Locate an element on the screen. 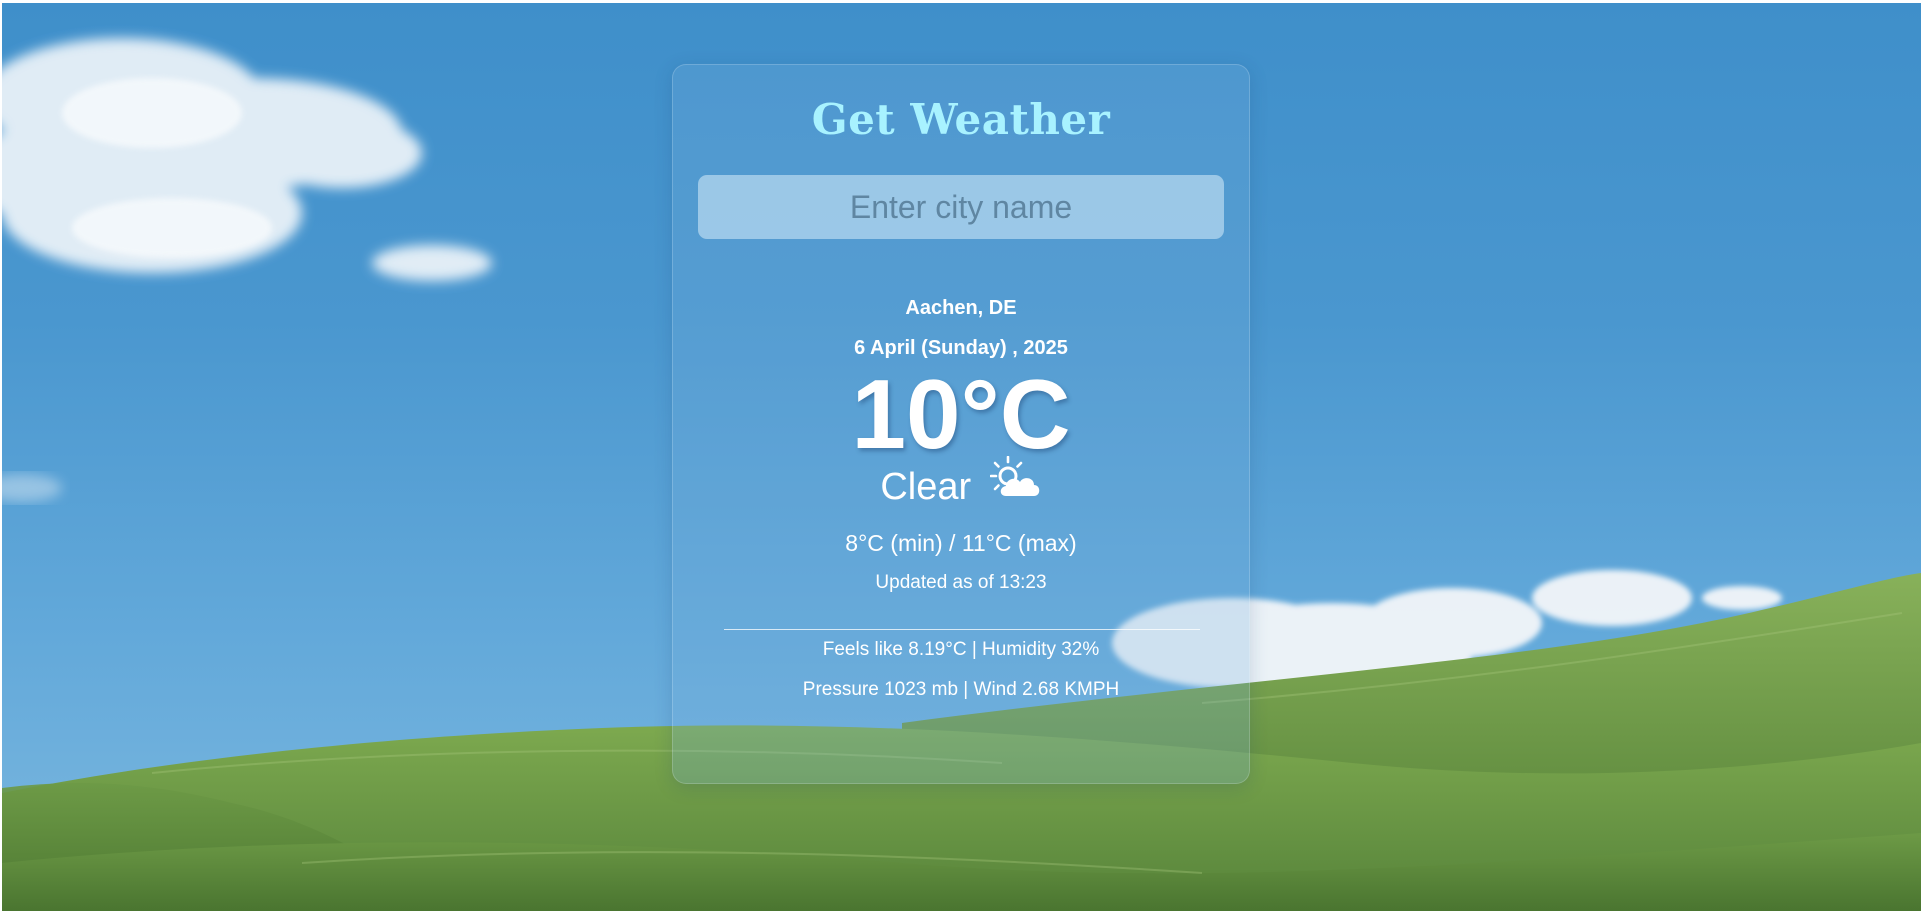  divider is located at coordinates (962, 629).